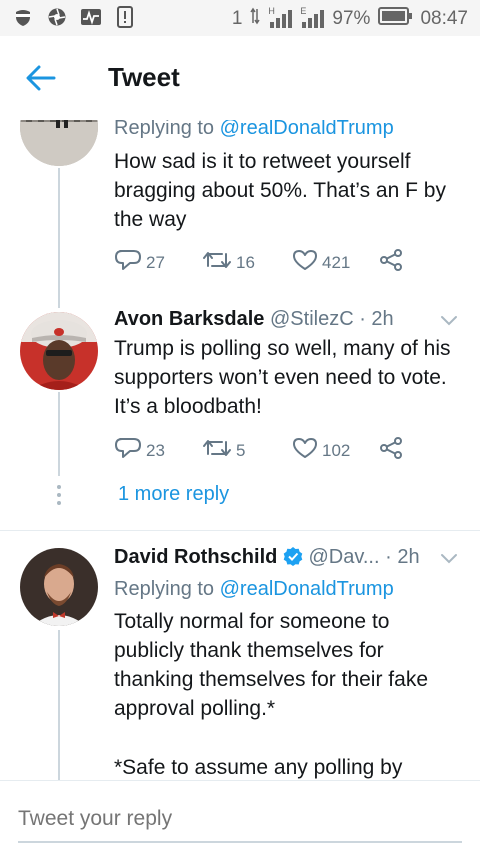  I want to click on more-replies-dots-icon, so click(59, 497).